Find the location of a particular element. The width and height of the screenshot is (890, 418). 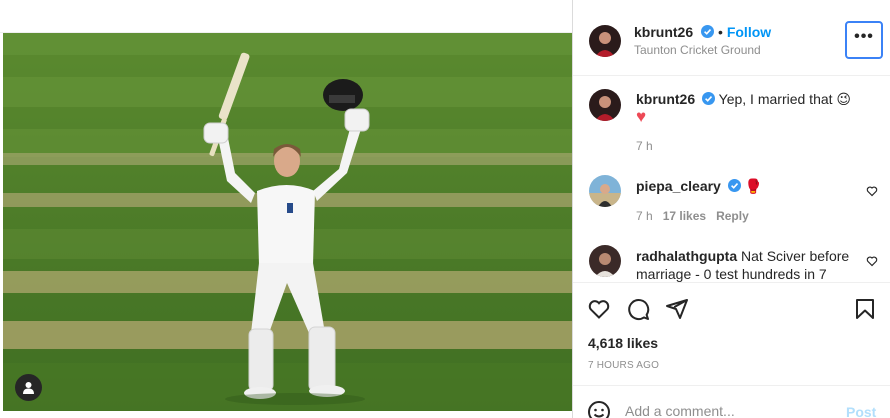

add-comment-bar: Post is located at coordinates (731, 401).